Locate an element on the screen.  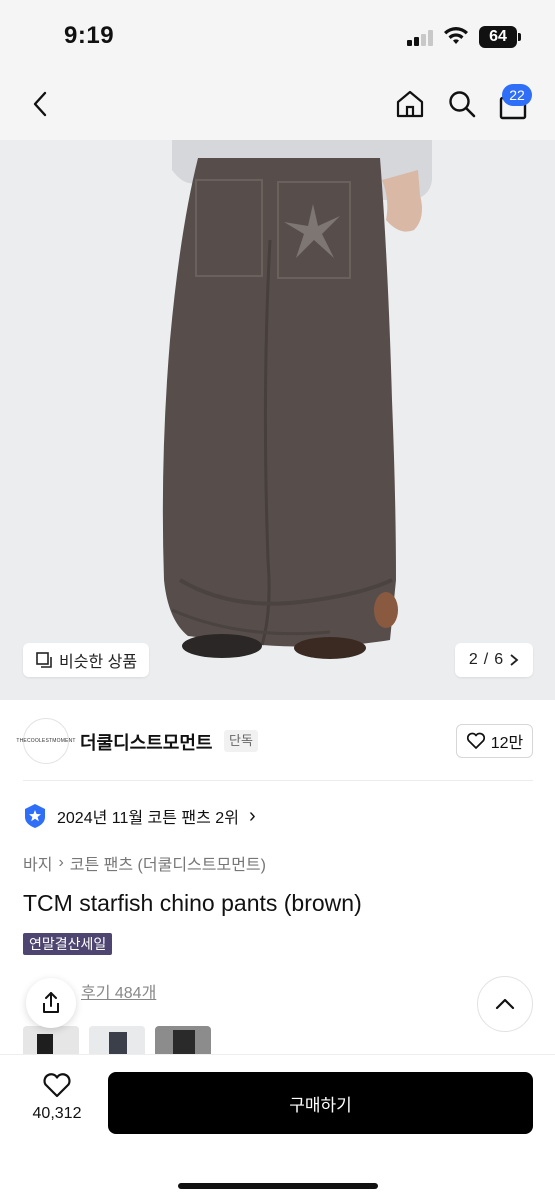
page-total: 6 is located at coordinates (499, 659).